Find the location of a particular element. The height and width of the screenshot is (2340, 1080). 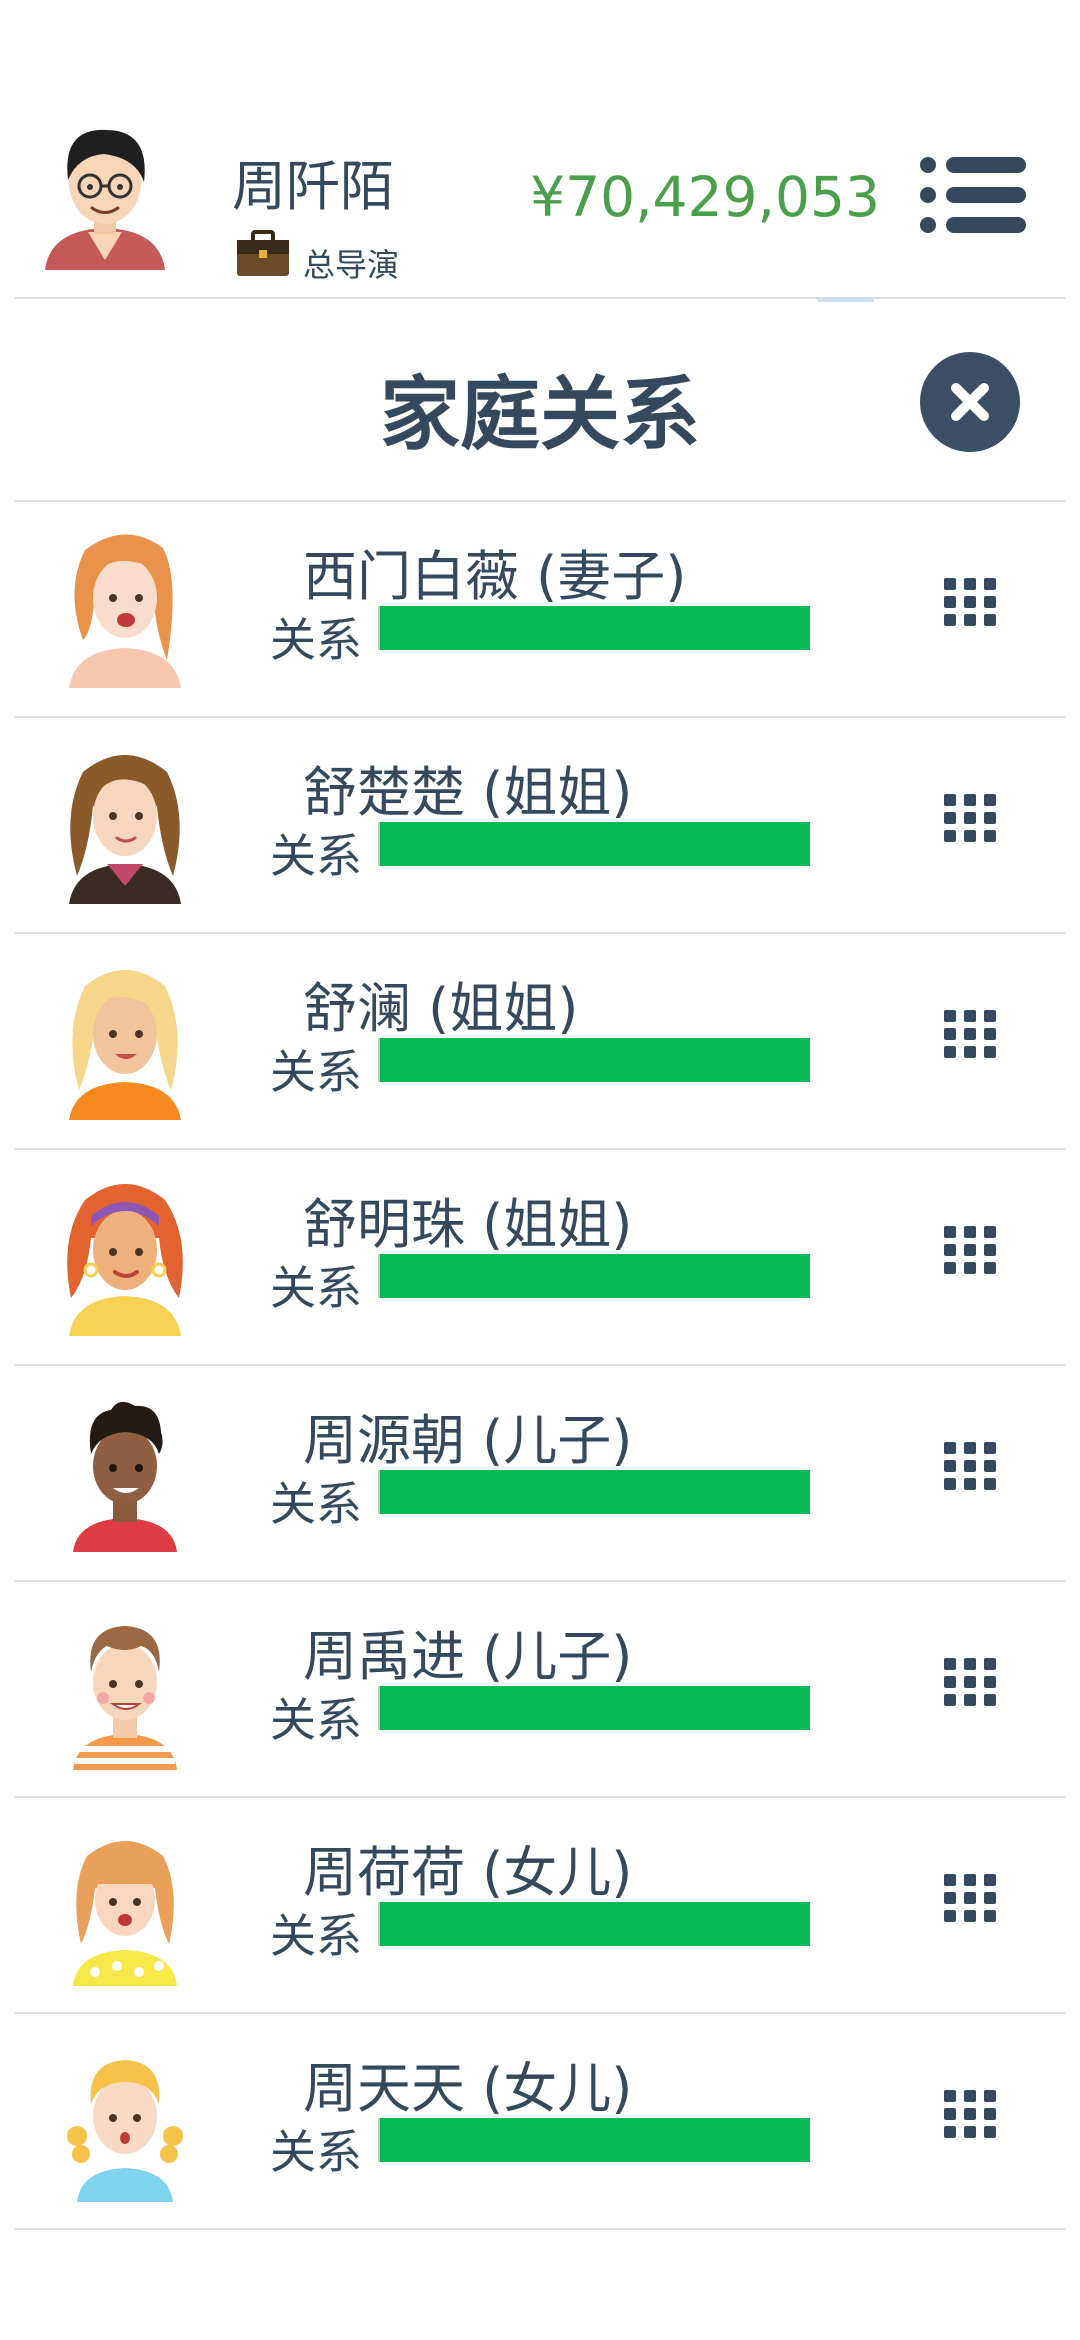

woman-headband-avatar is located at coordinates (125, 1260).